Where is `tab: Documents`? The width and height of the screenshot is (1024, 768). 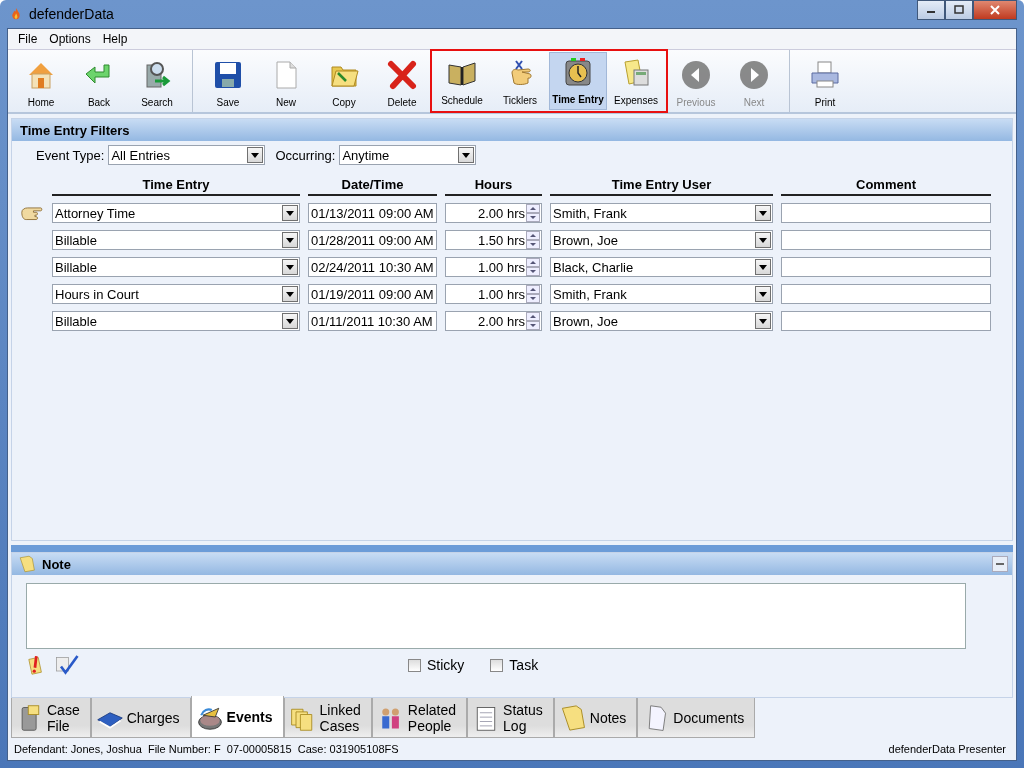
tab: Documents is located at coordinates (696, 718).